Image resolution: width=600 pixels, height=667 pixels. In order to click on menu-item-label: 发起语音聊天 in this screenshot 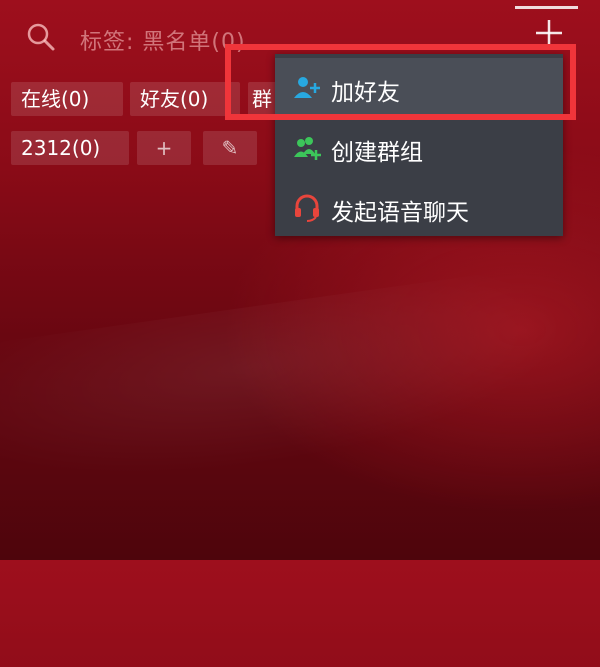, I will do `click(400, 213)`.